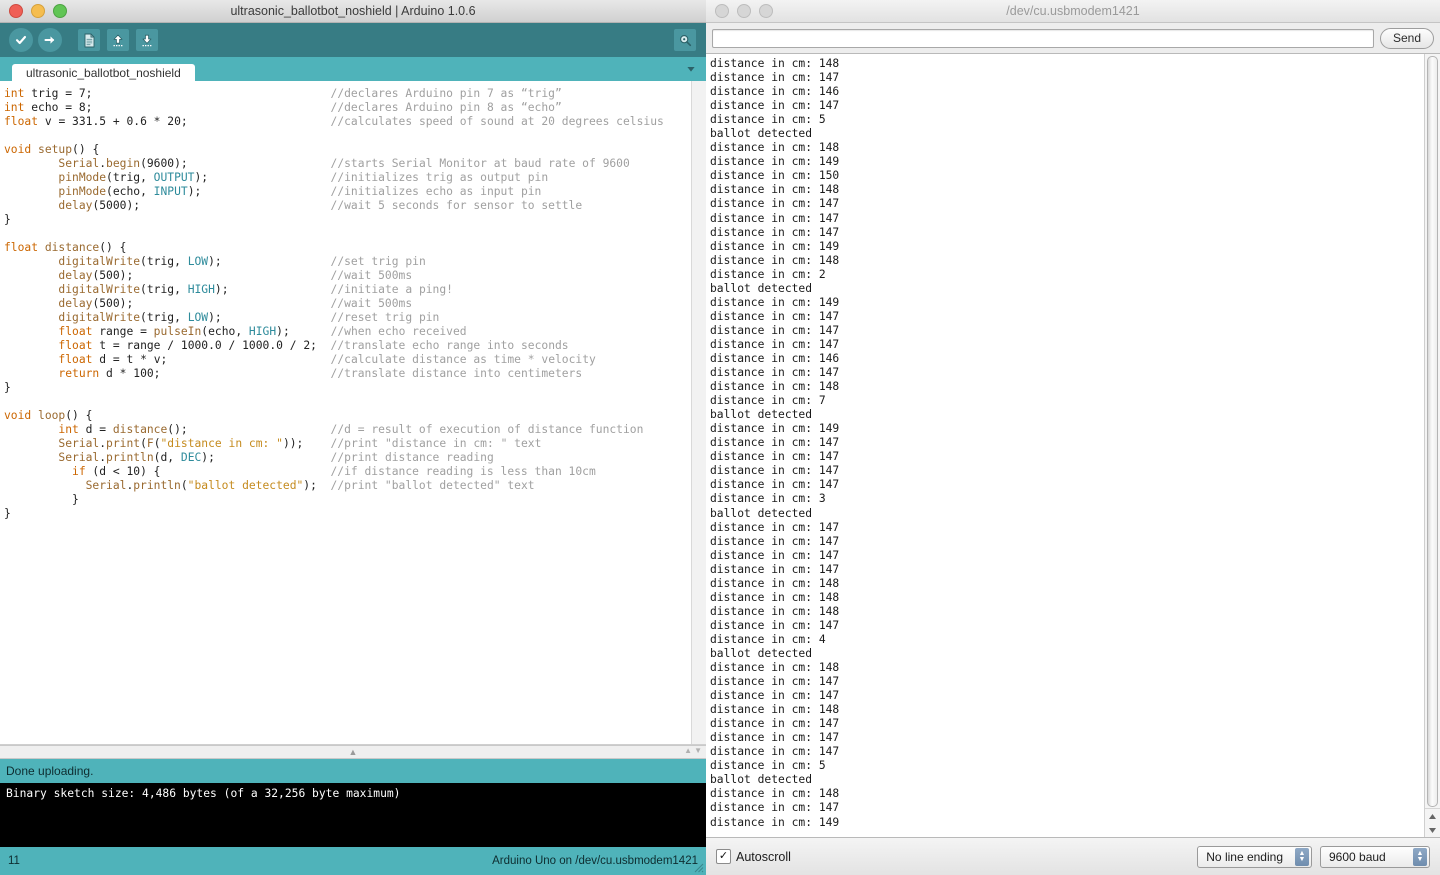 The image size is (1440, 875). I want to click on search-icon, so click(685, 40).